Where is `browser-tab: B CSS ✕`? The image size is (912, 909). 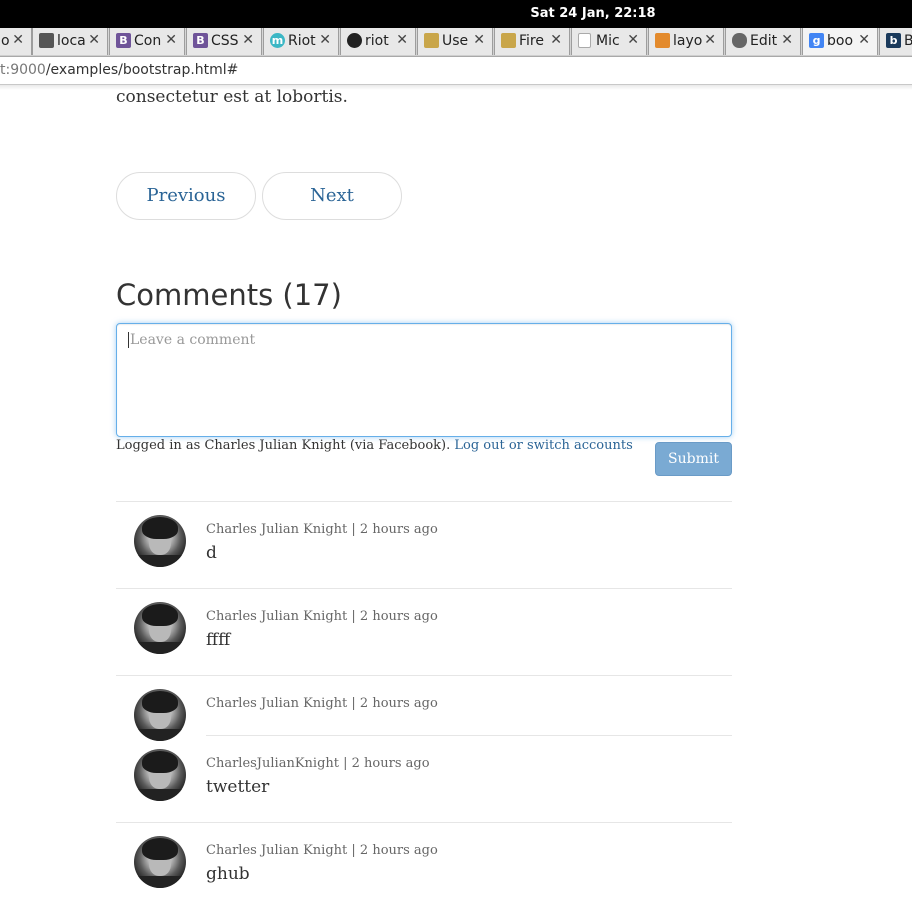
browser-tab: B CSS ✕ is located at coordinates (224, 41).